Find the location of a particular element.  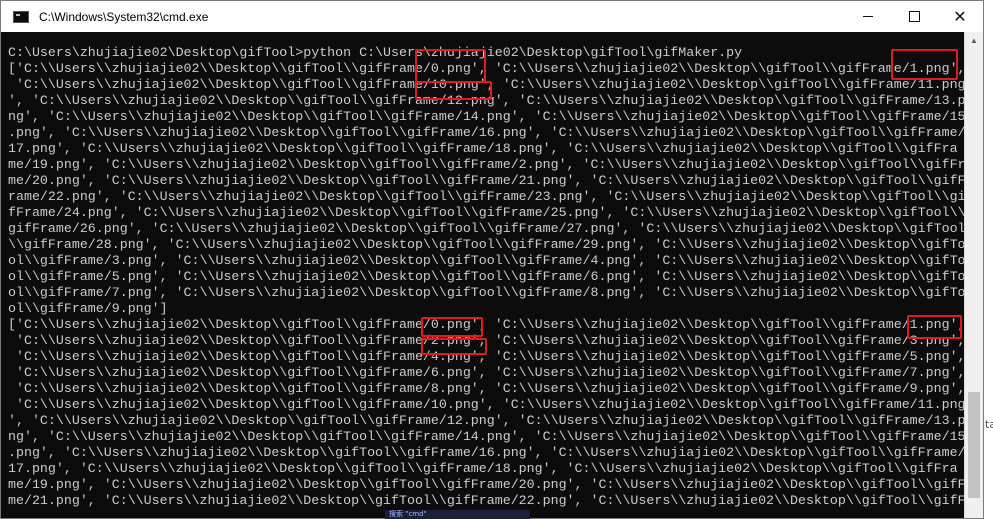

close-icon: ✕ is located at coordinates (960, 16).